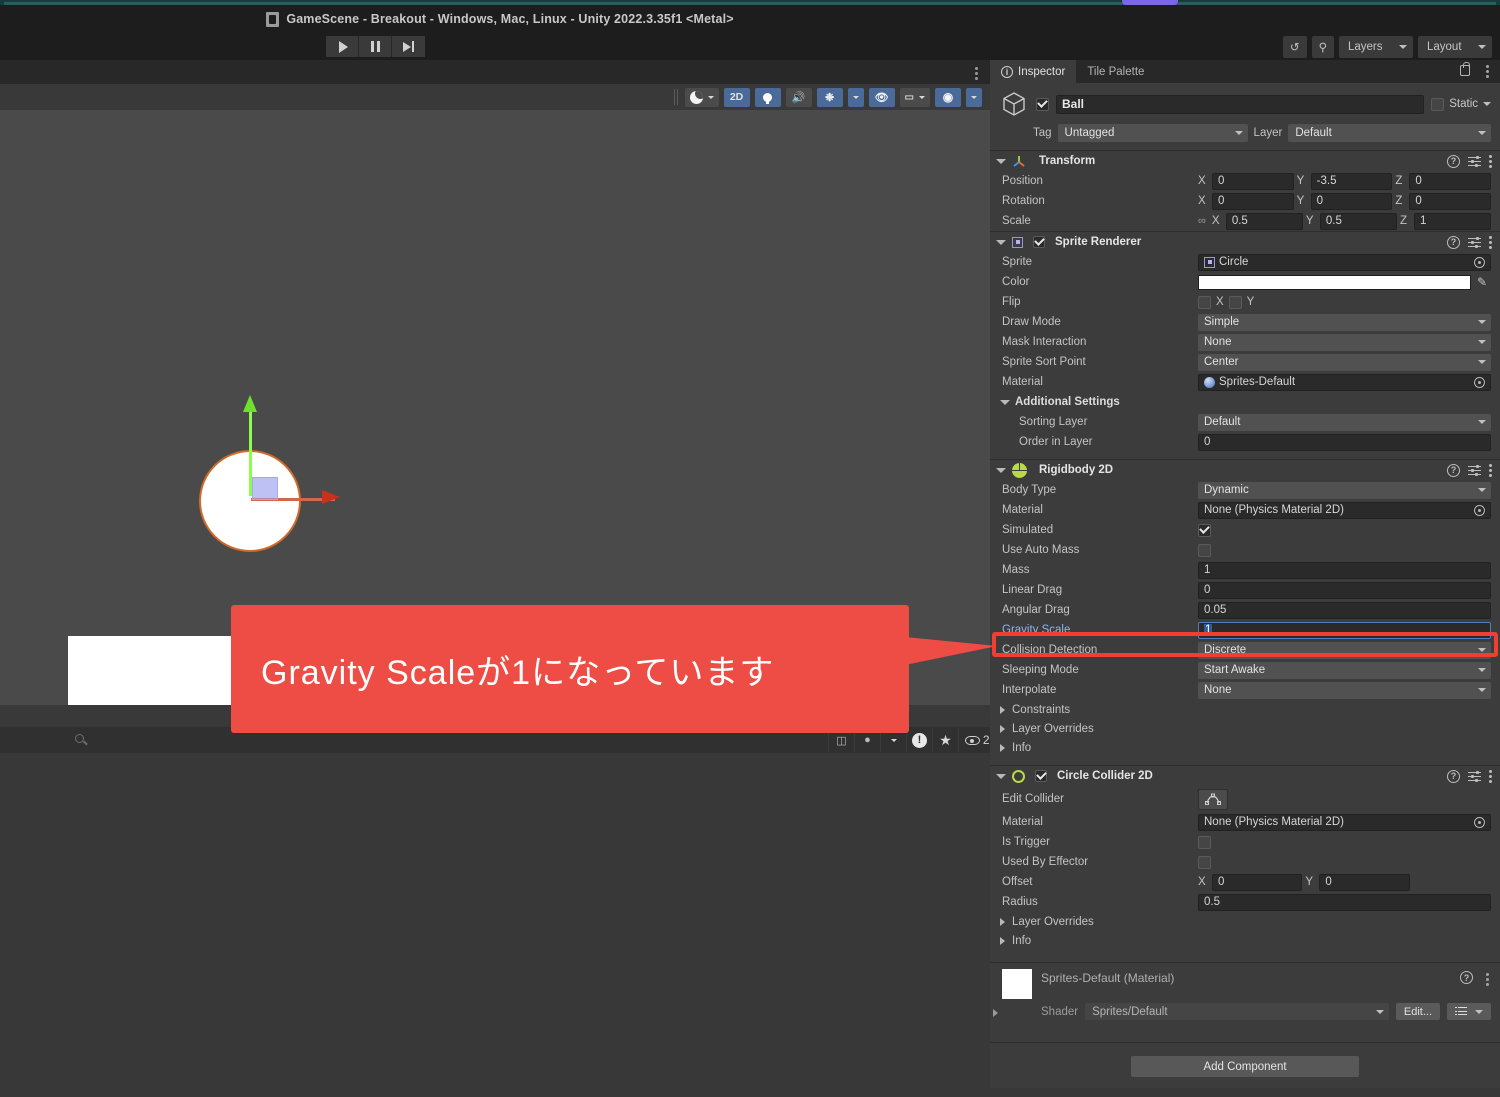 The width and height of the screenshot is (1500, 1097). Describe the element at coordinates (1450, 181) in the screenshot. I see `position-z-field: 0` at that location.